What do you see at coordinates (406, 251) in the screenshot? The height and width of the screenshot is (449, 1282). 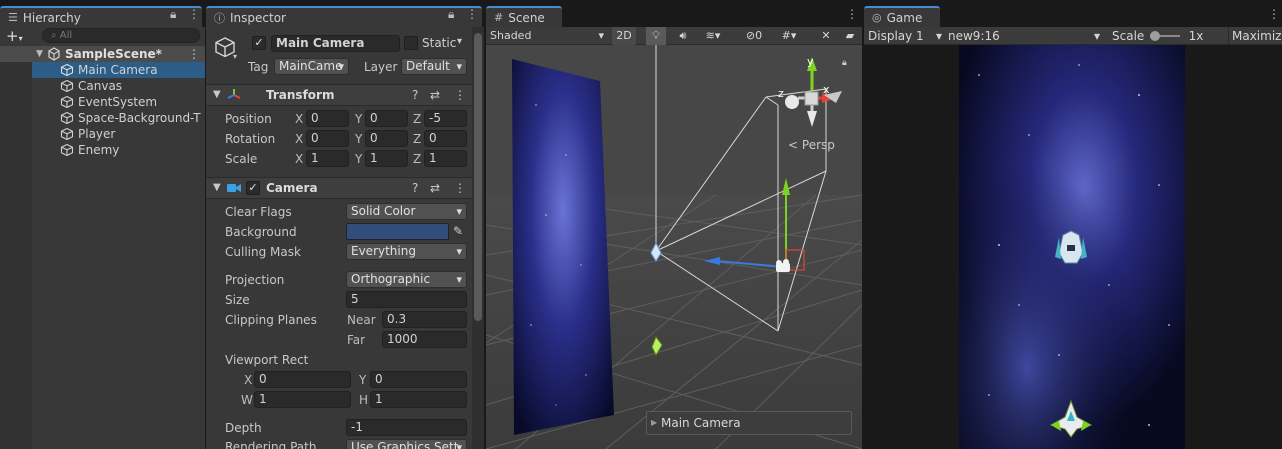 I see `culling-mask-dropdown: Everything` at bounding box center [406, 251].